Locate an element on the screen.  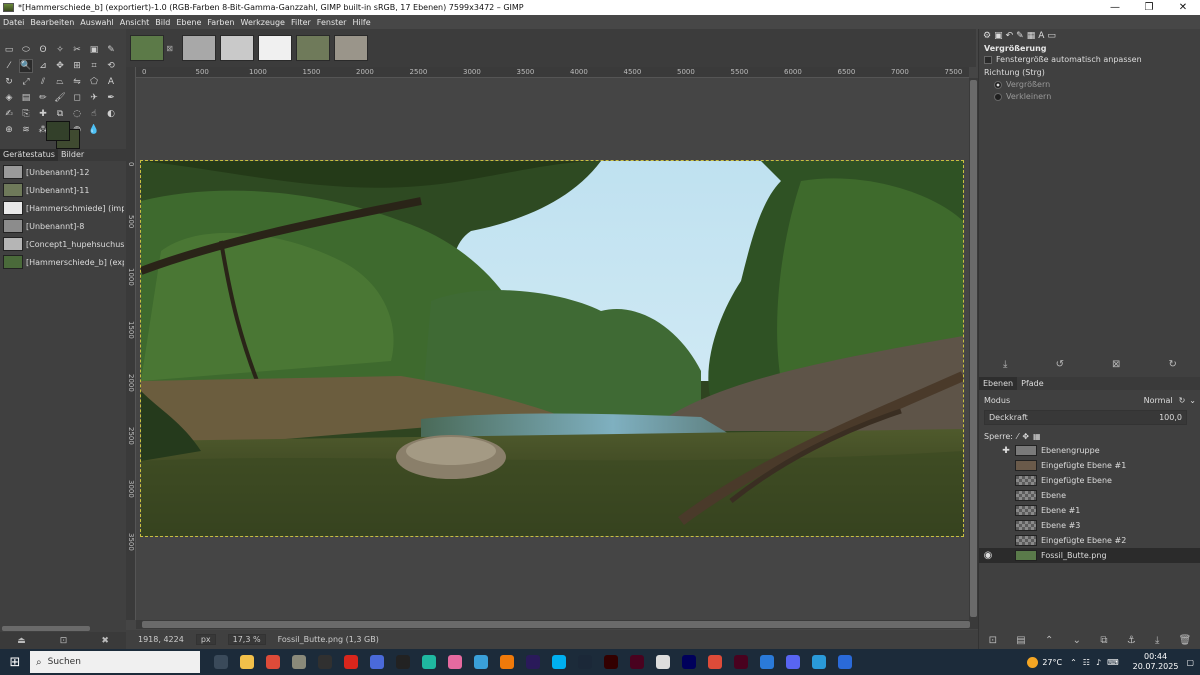
flip-icon: ⇋ is located at coordinates (77, 82).